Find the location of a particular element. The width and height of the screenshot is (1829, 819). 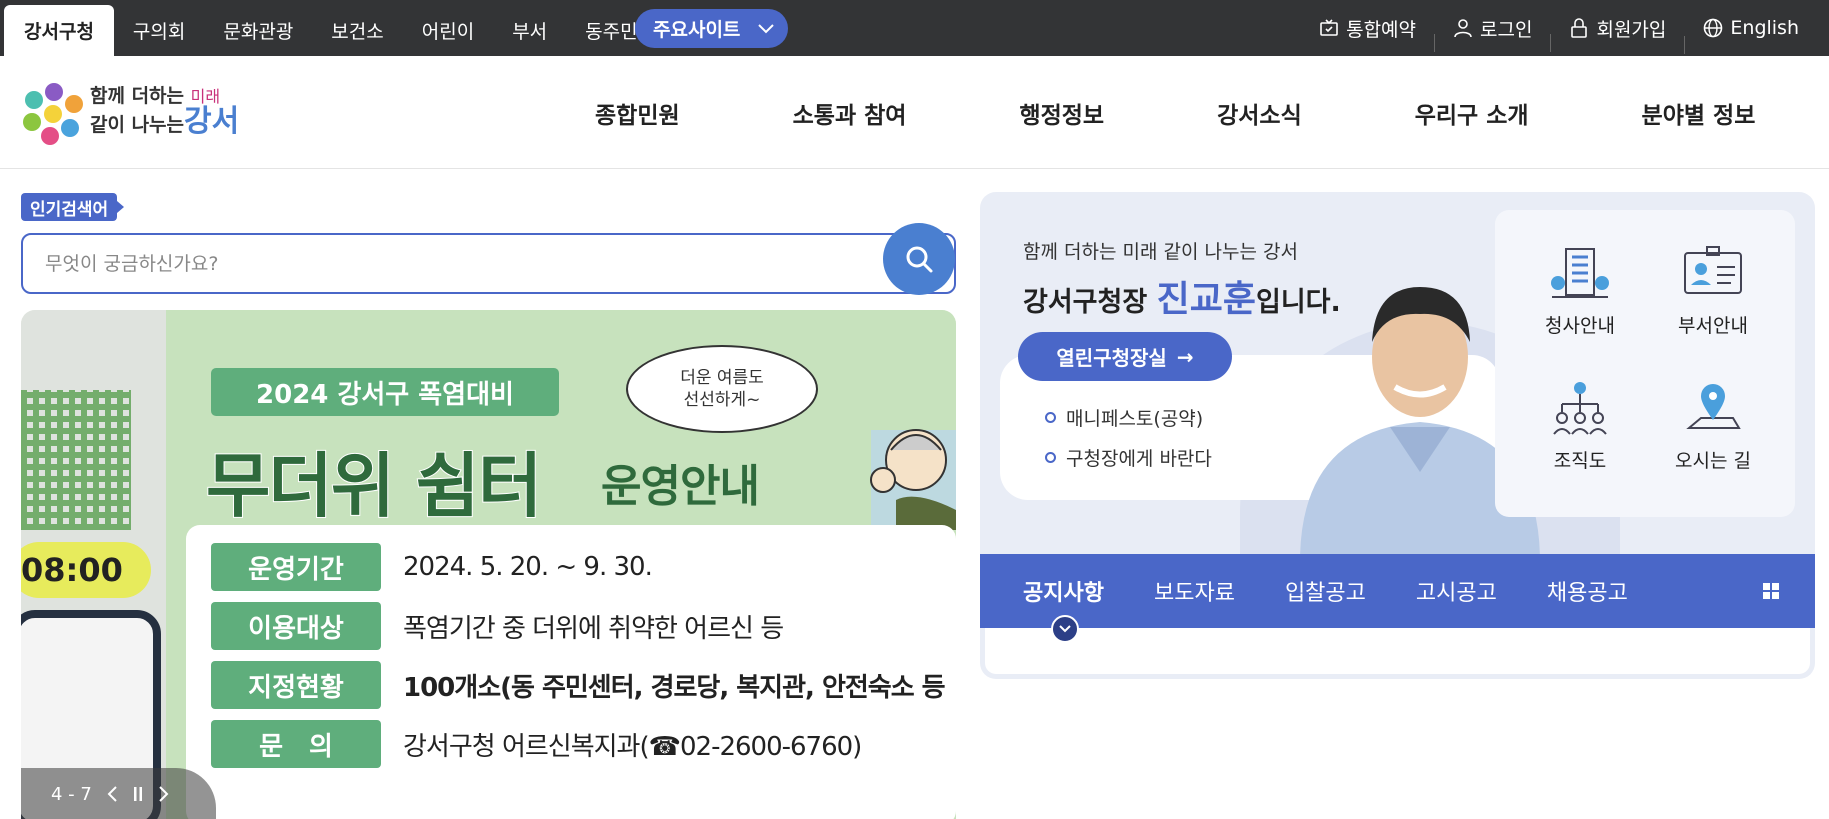

gangseo-logo: 함께 더하는 미래 같이 나누는강서 is located at coordinates (132, 114).